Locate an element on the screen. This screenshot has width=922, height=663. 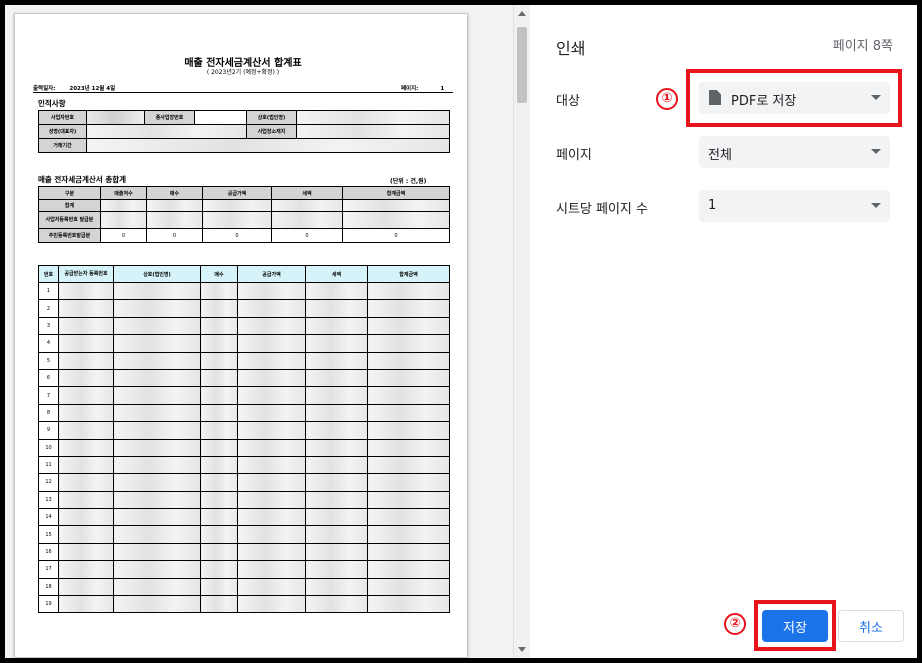
summary-header-supply: 공급가액 is located at coordinates (237, 193).